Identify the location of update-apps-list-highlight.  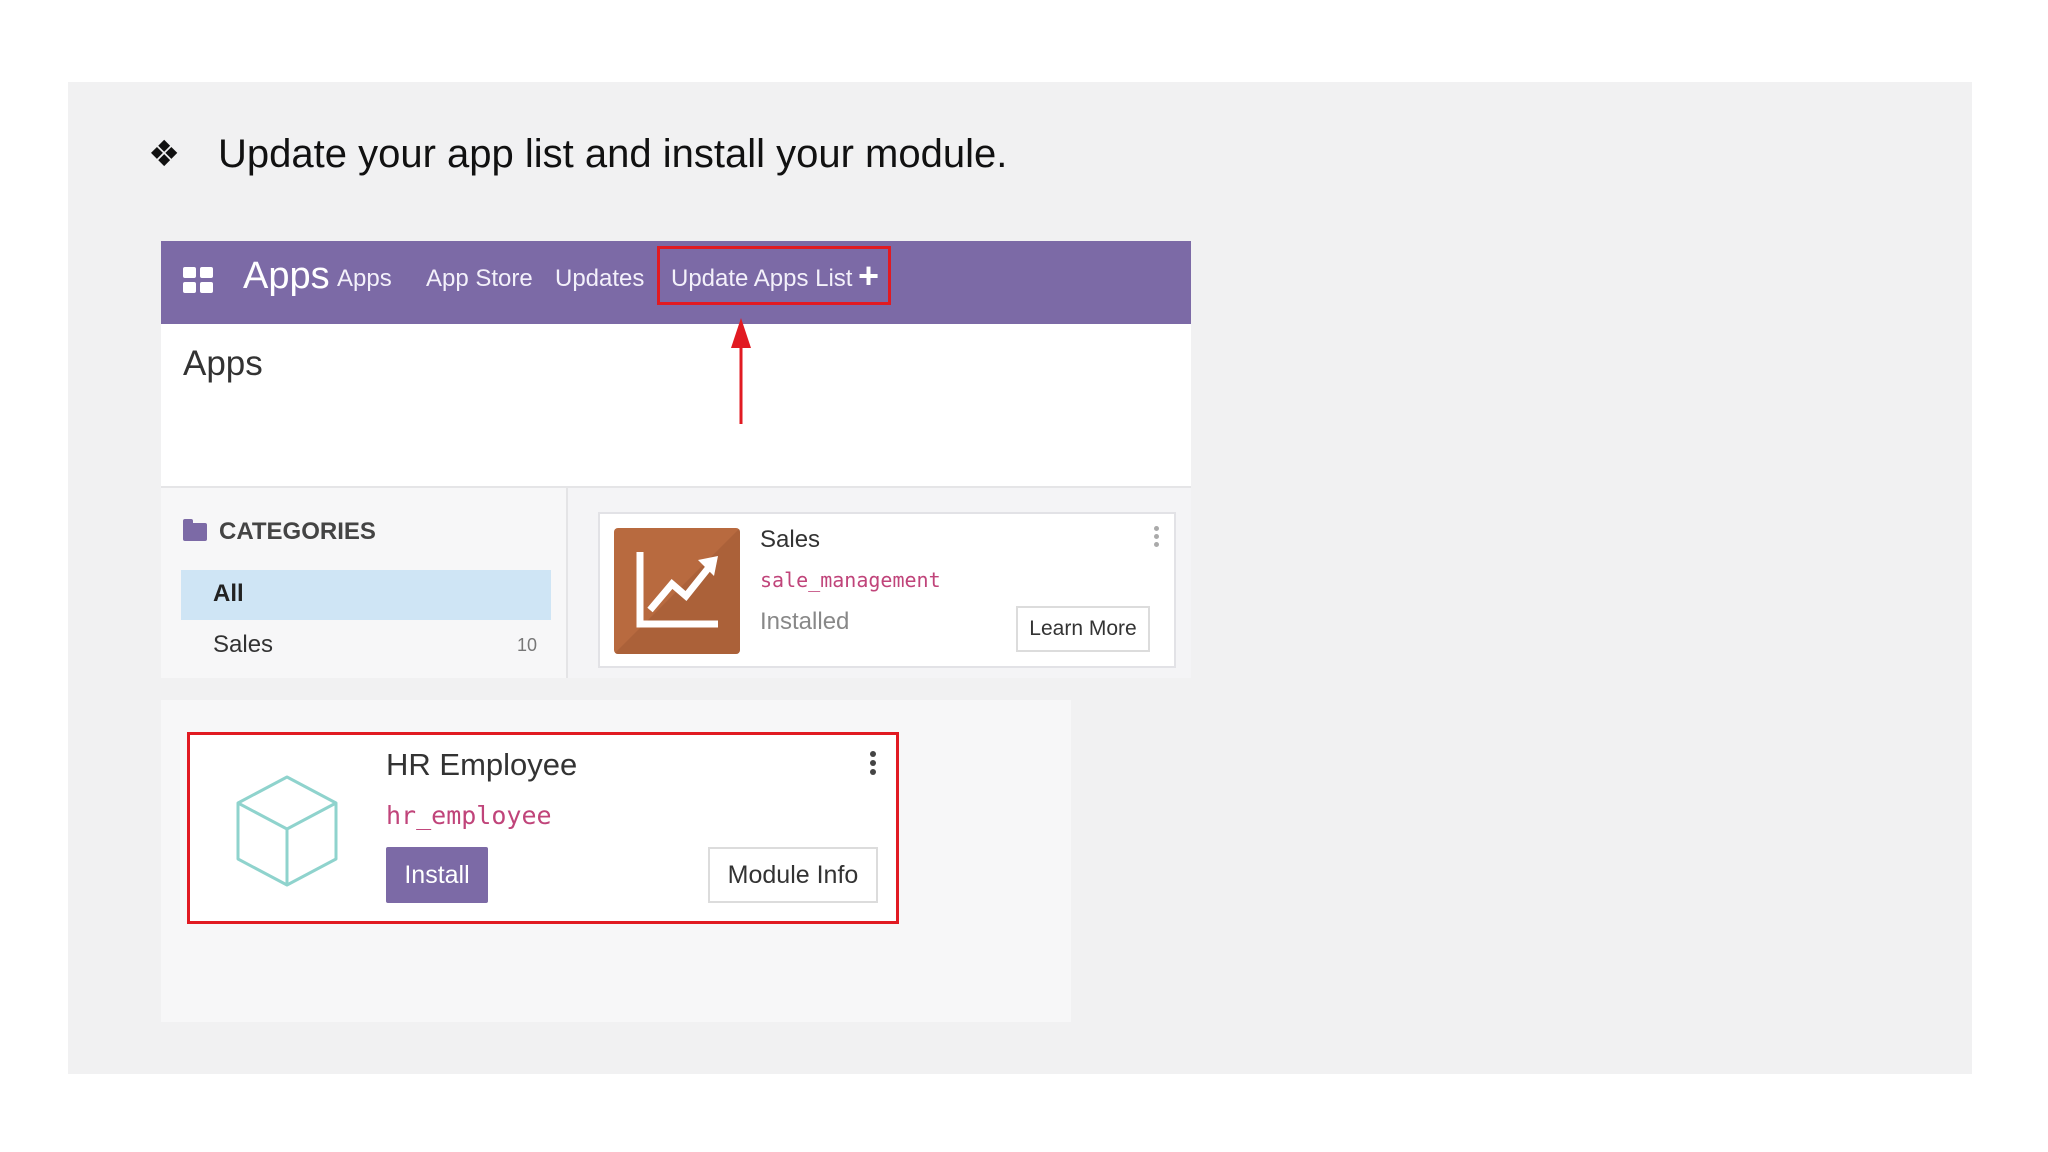
(774, 275).